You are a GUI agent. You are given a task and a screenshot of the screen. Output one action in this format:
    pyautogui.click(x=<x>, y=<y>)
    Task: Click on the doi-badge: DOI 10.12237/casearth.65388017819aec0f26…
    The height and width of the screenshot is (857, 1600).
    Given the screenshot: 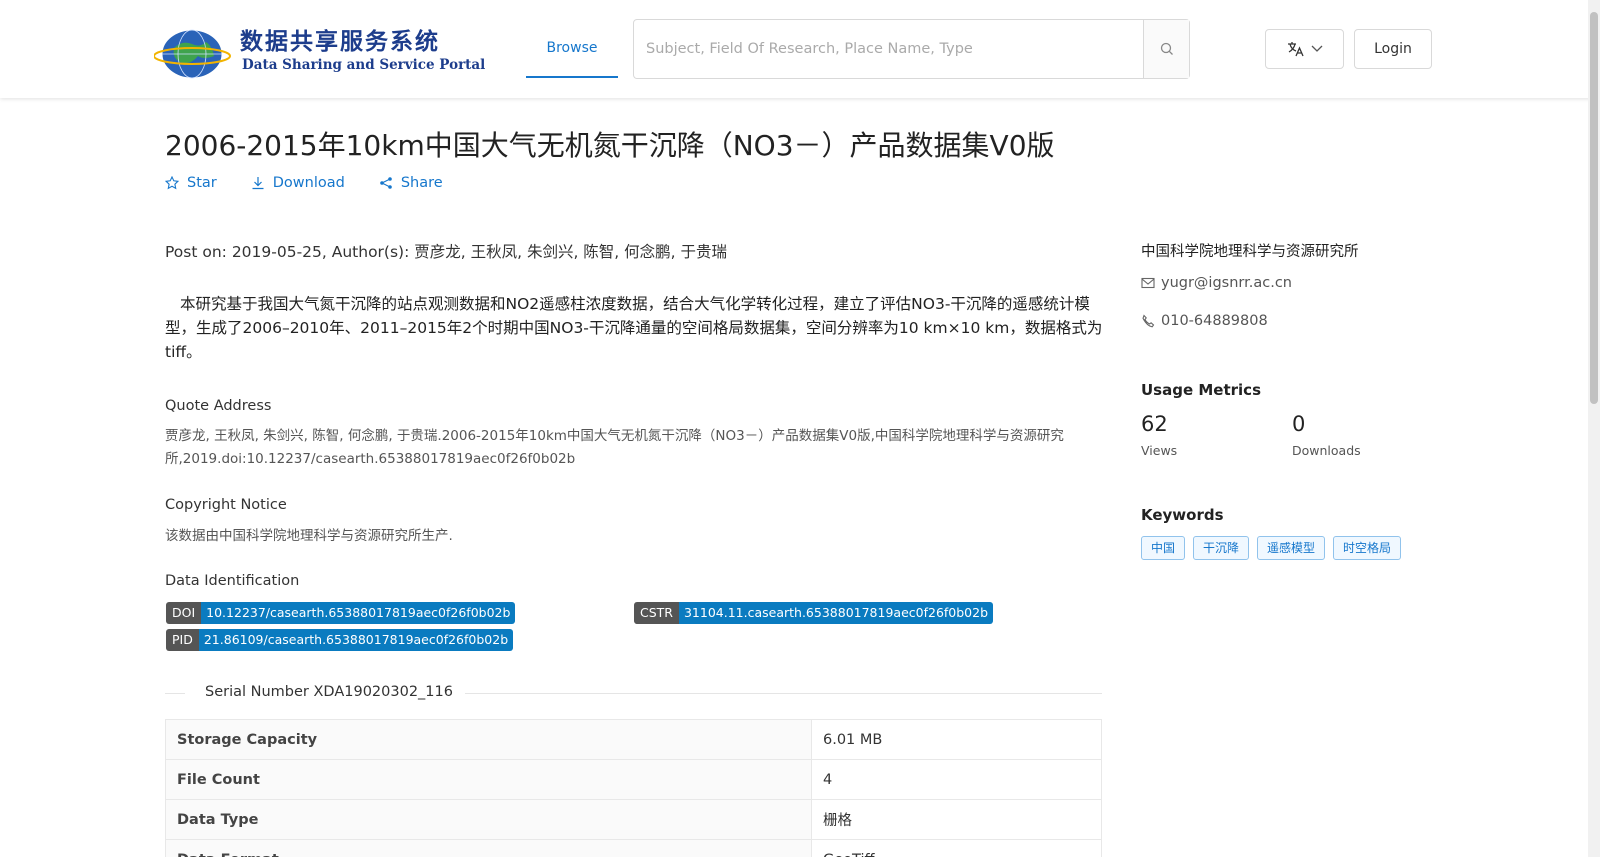 What is the action you would take?
    pyautogui.click(x=341, y=613)
    